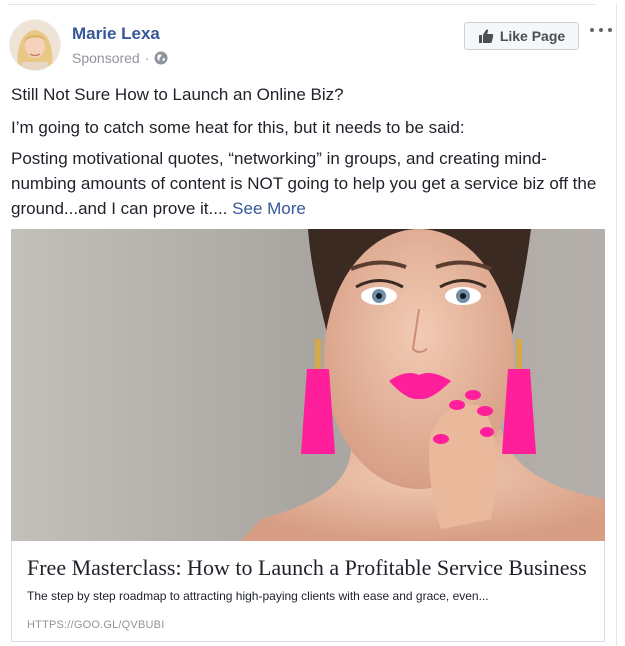  What do you see at coordinates (486, 36) in the screenshot?
I see `thumbs-up-icon` at bounding box center [486, 36].